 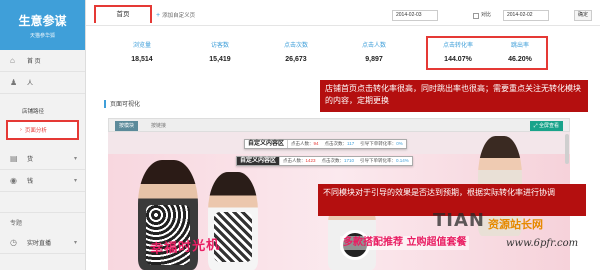 I want to click on tooltip-clicks: 点击次数：1710, so click(x=338, y=161).